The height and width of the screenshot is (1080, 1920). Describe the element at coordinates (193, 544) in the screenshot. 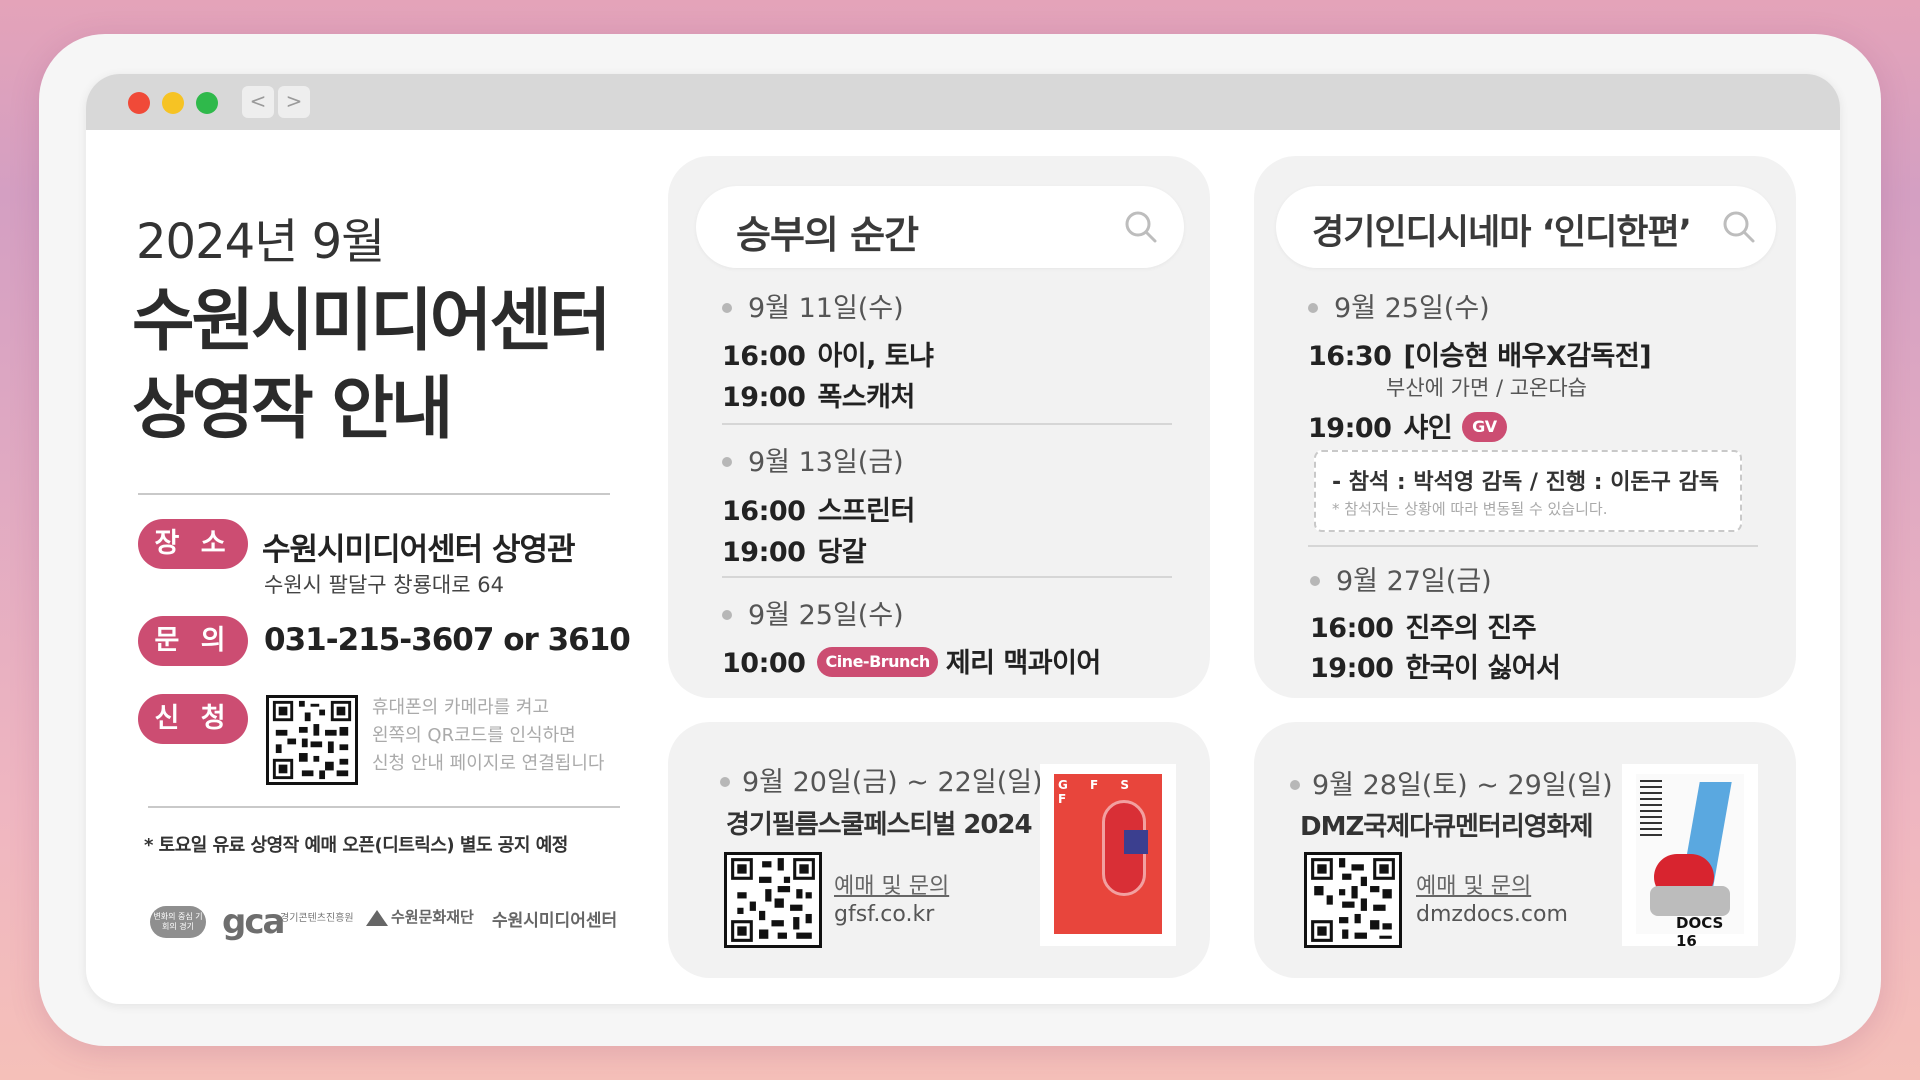

I see `venue-label: 장 소` at that location.